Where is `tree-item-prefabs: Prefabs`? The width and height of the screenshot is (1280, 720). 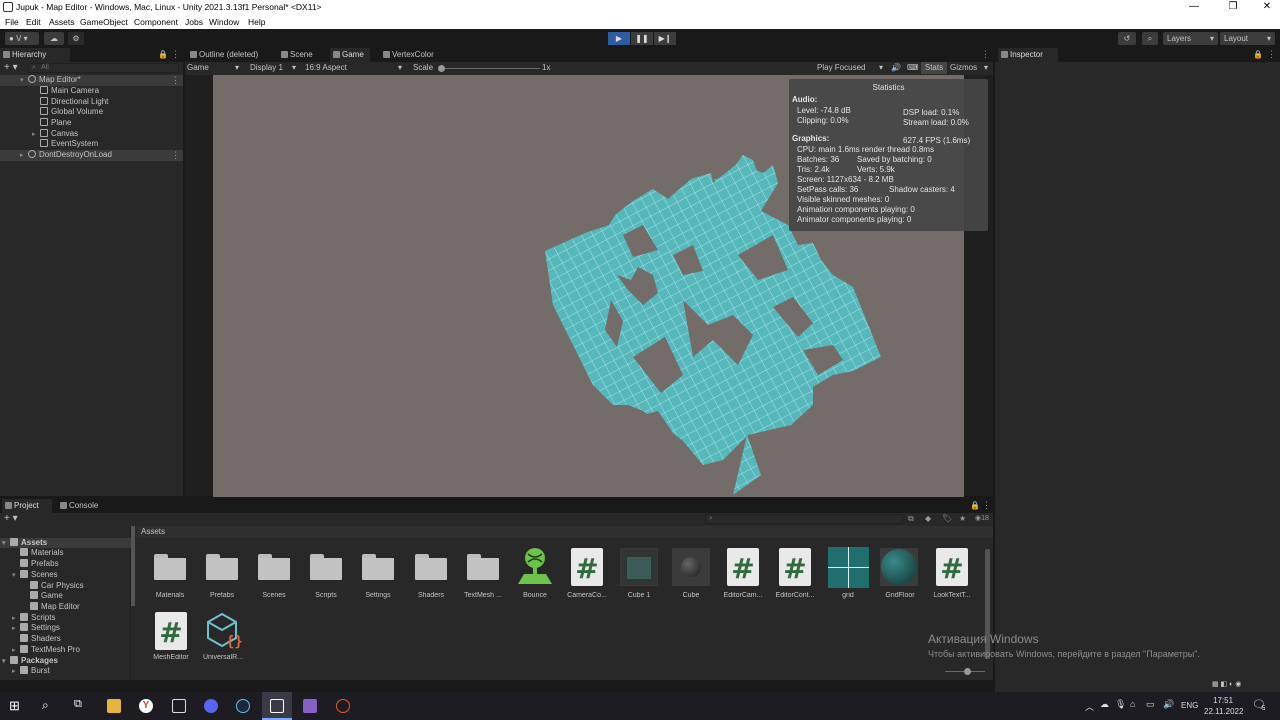 tree-item-prefabs: Prefabs is located at coordinates (39, 564).